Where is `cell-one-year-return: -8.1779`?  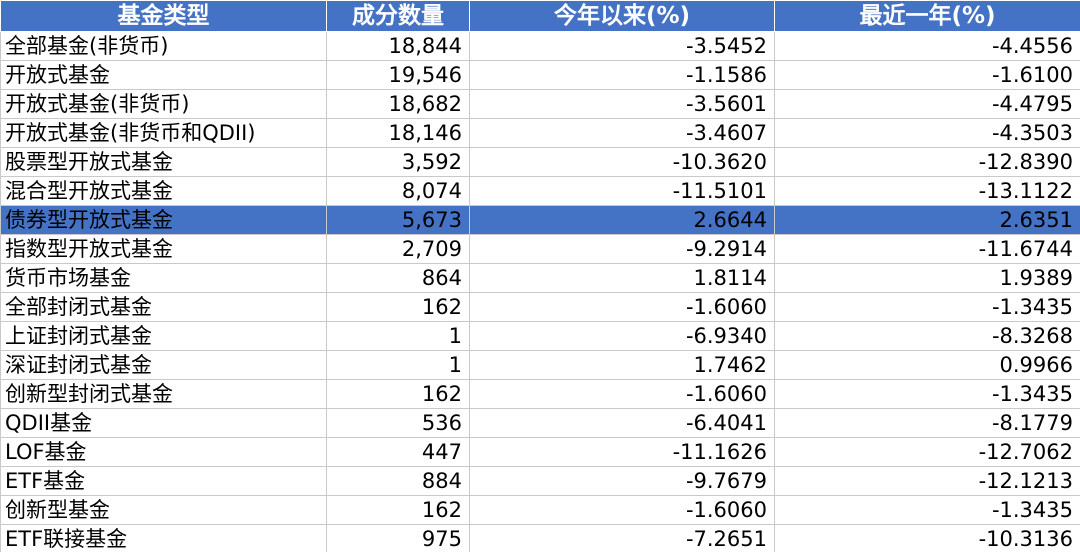
cell-one-year-return: -8.1779 is located at coordinates (927, 423).